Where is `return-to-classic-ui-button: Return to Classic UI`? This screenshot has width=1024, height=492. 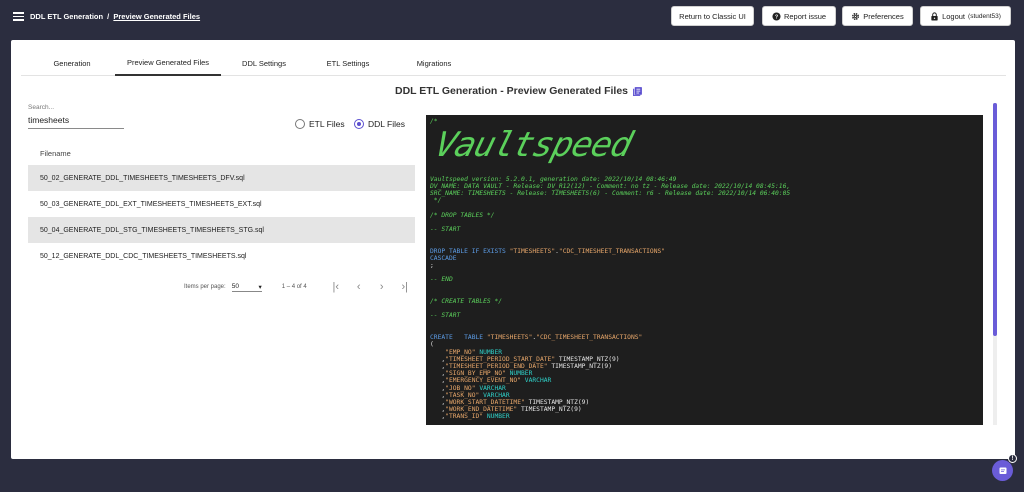
return-to-classic-ui-button: Return to Classic UI is located at coordinates (712, 16).